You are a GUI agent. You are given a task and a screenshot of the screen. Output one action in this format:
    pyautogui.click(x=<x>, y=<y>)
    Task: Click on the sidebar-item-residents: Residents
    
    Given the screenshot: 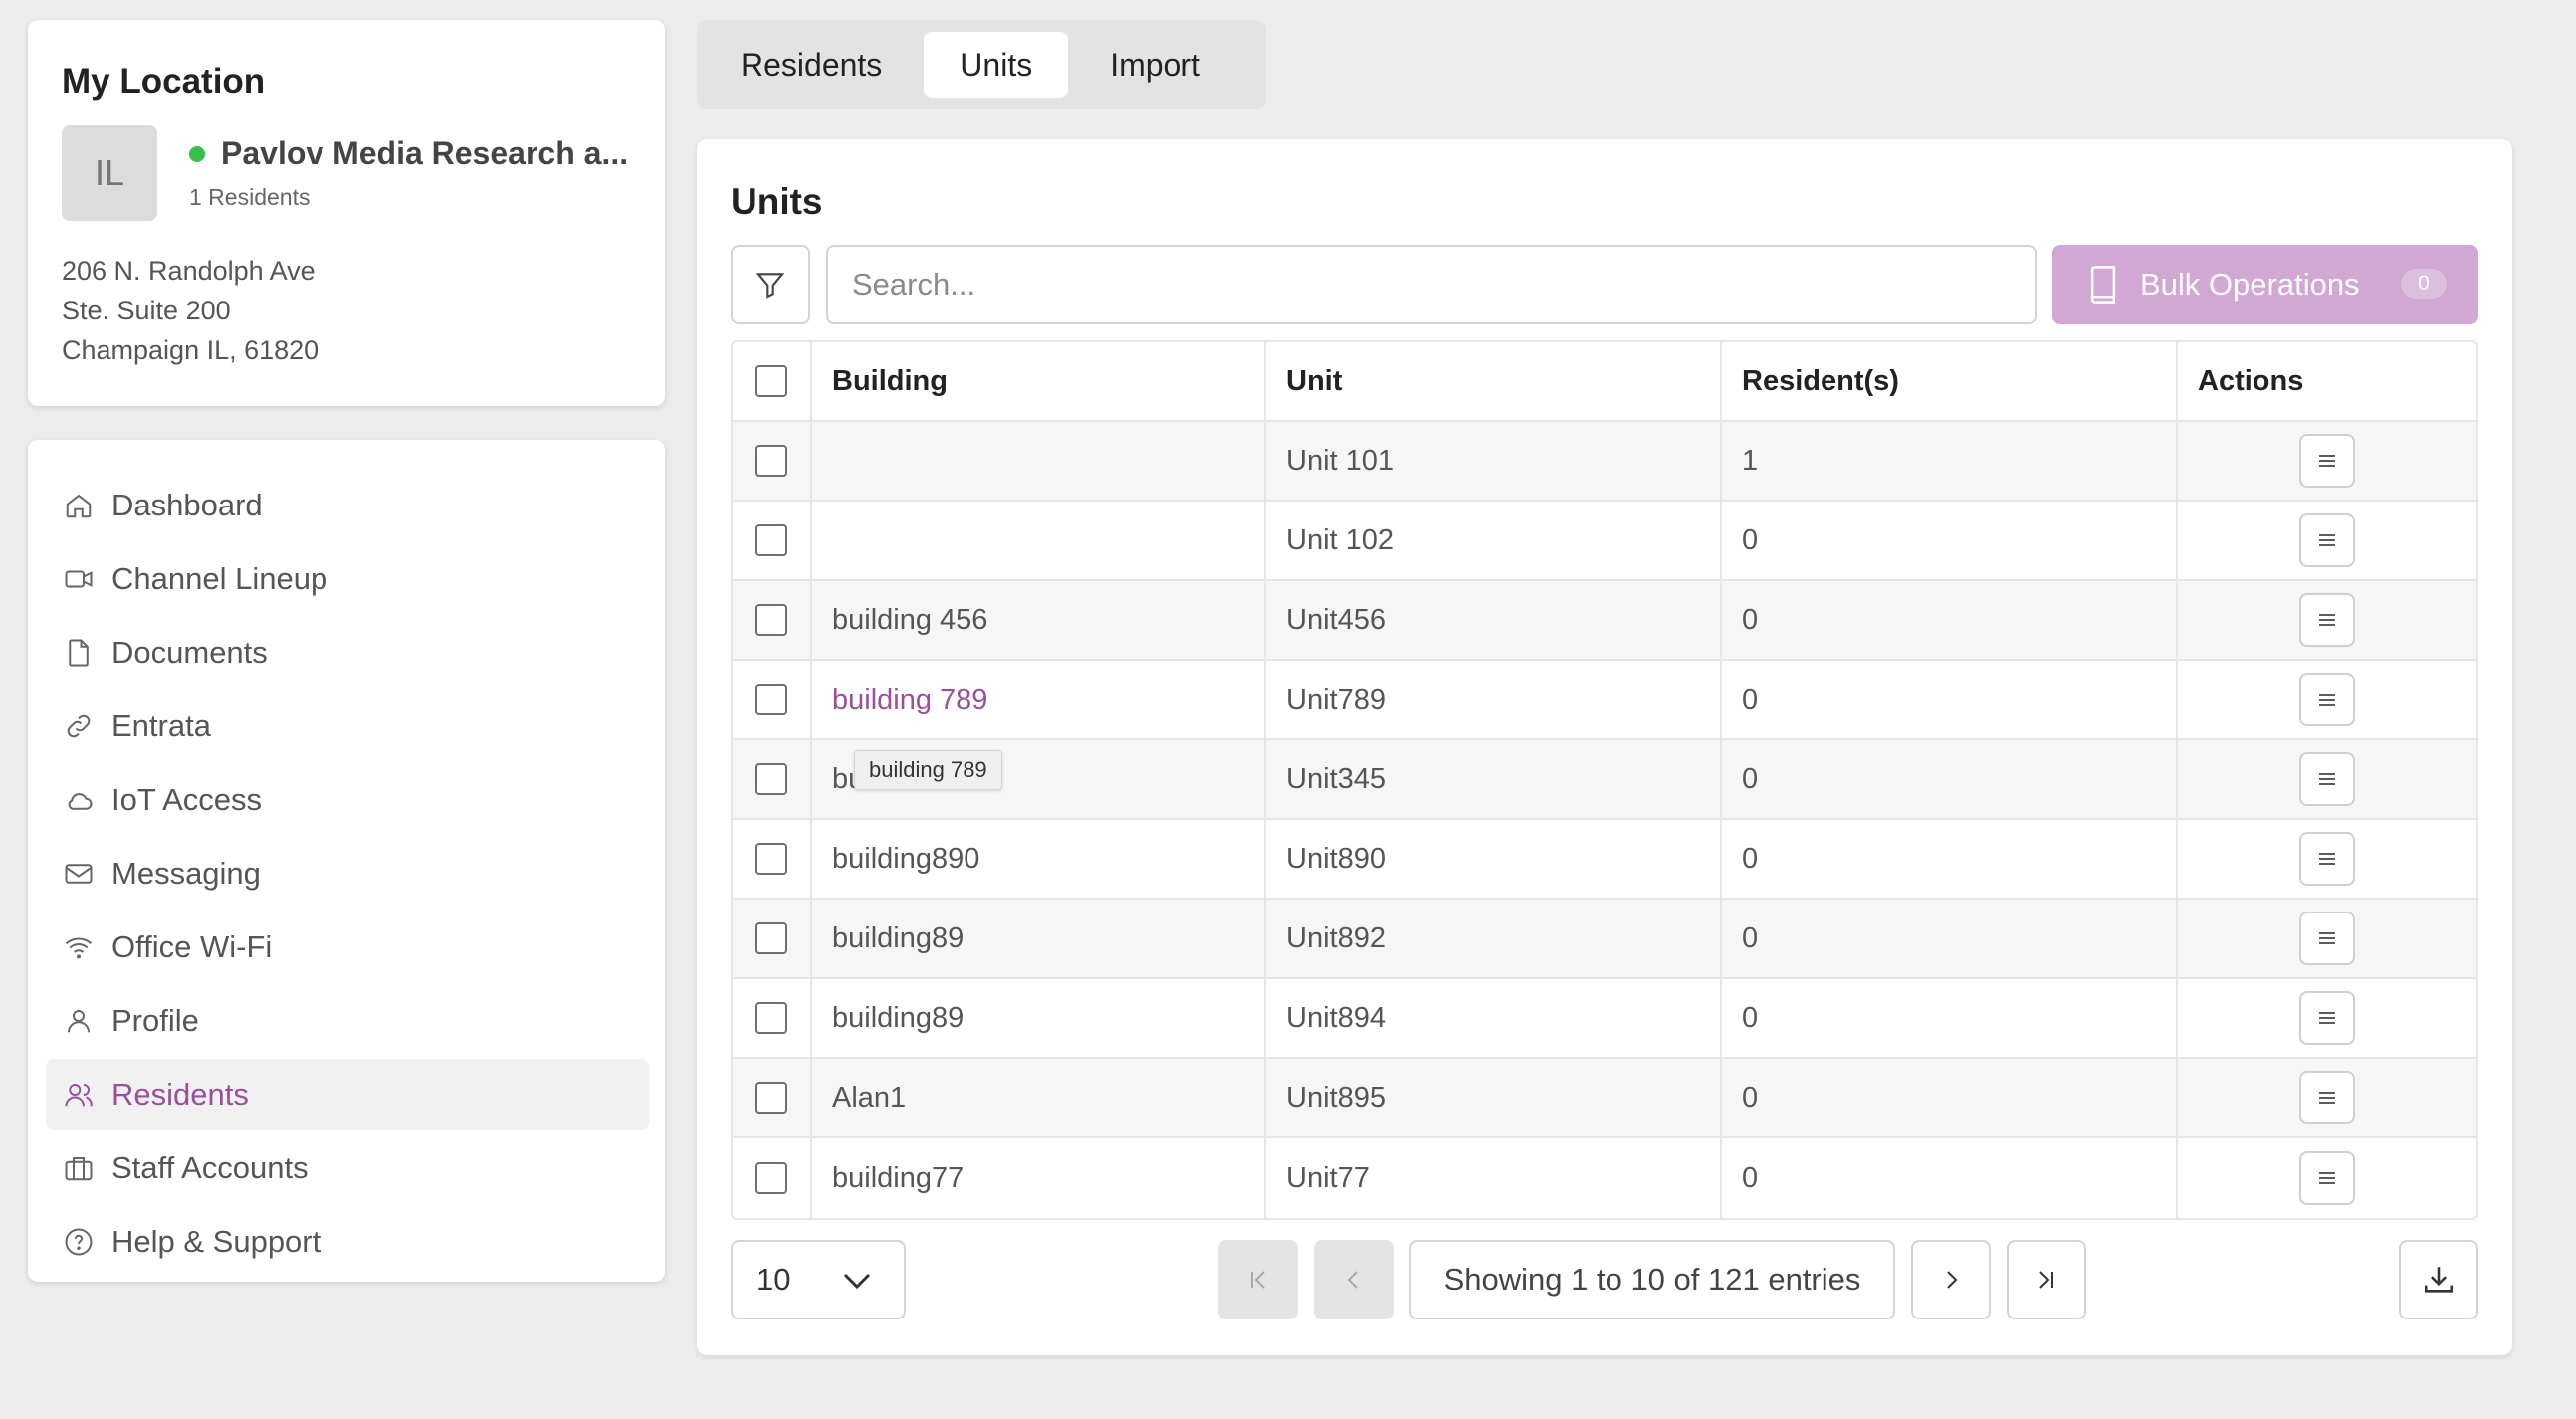 What is the action you would take?
    pyautogui.click(x=347, y=1094)
    